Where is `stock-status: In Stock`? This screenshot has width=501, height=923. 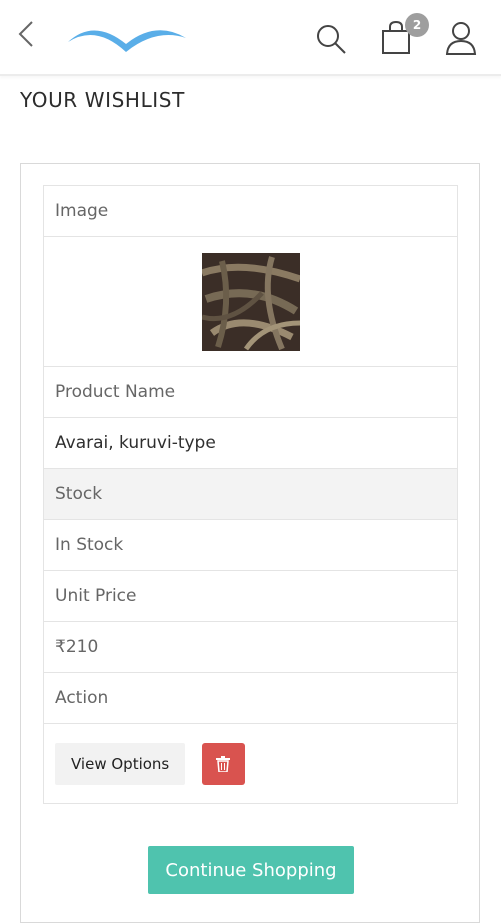 stock-status: In Stock is located at coordinates (250, 545).